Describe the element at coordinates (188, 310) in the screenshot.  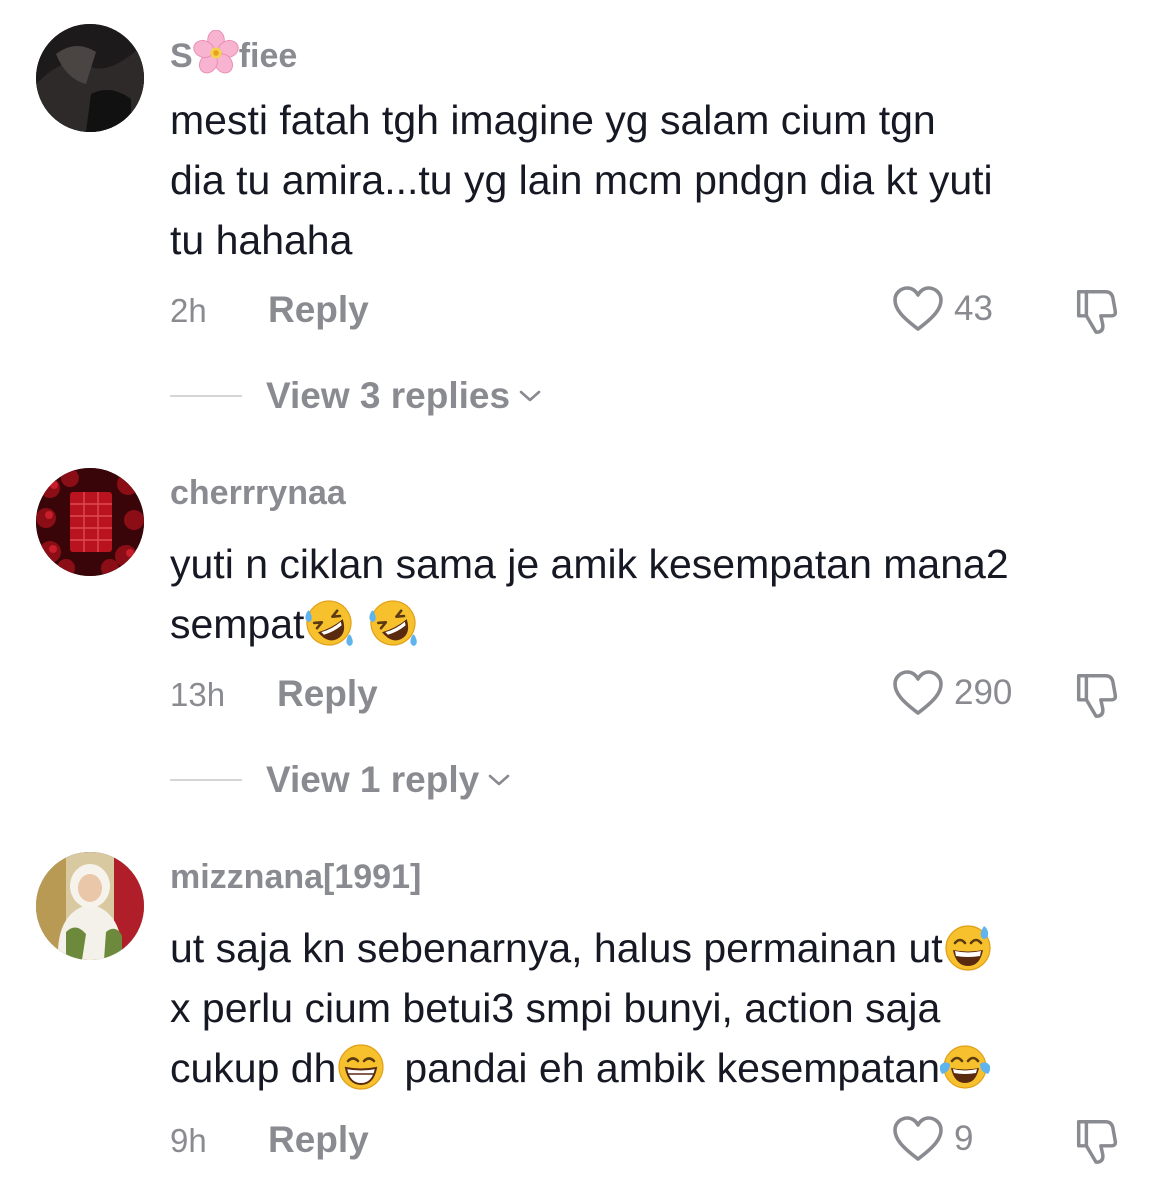
I see `timestamp: 2h` at that location.